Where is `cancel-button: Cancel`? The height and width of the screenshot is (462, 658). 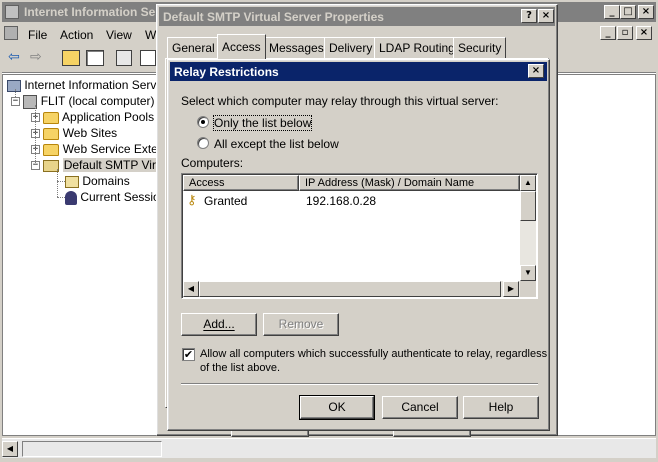 cancel-button: Cancel is located at coordinates (420, 407).